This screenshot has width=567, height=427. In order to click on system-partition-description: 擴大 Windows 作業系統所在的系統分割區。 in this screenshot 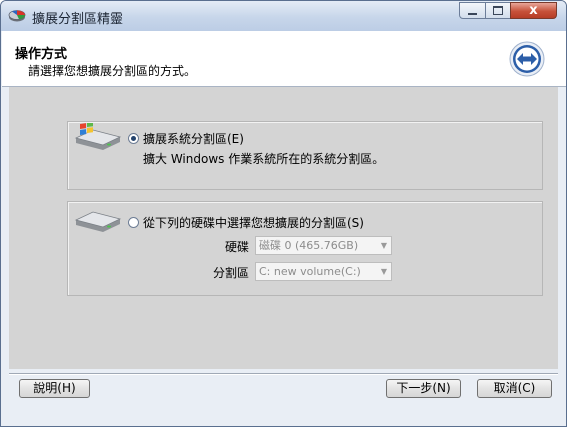, I will do `click(264, 159)`.